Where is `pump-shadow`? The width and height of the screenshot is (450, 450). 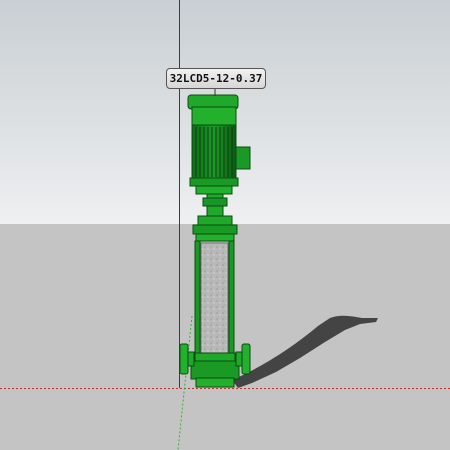 pump-shadow is located at coordinates (305, 351).